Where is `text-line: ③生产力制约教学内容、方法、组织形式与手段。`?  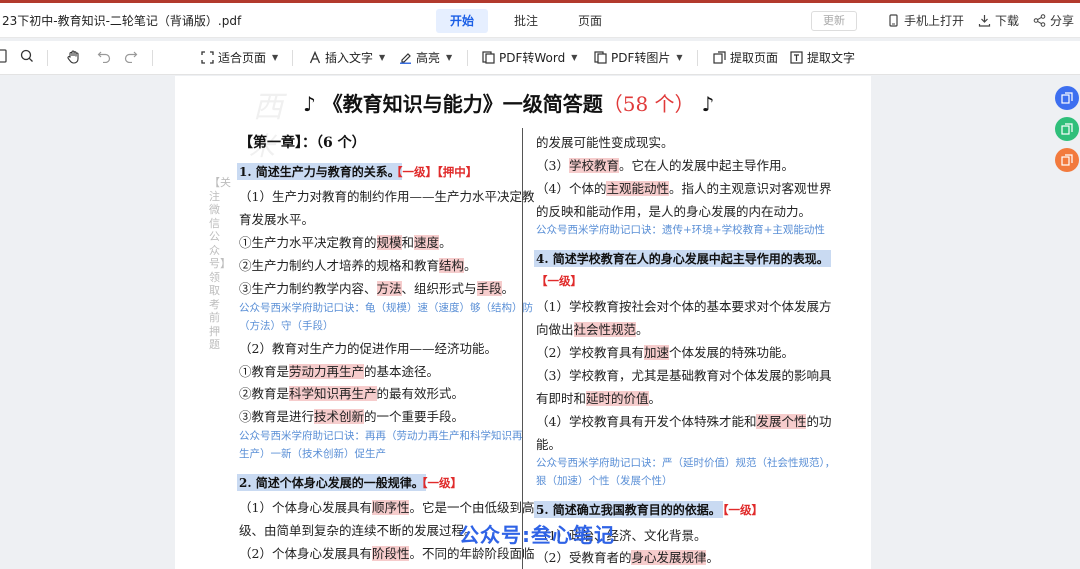
text-line: ③生产力制约教学内容、方法、组织形式与手段。 is located at coordinates (377, 288).